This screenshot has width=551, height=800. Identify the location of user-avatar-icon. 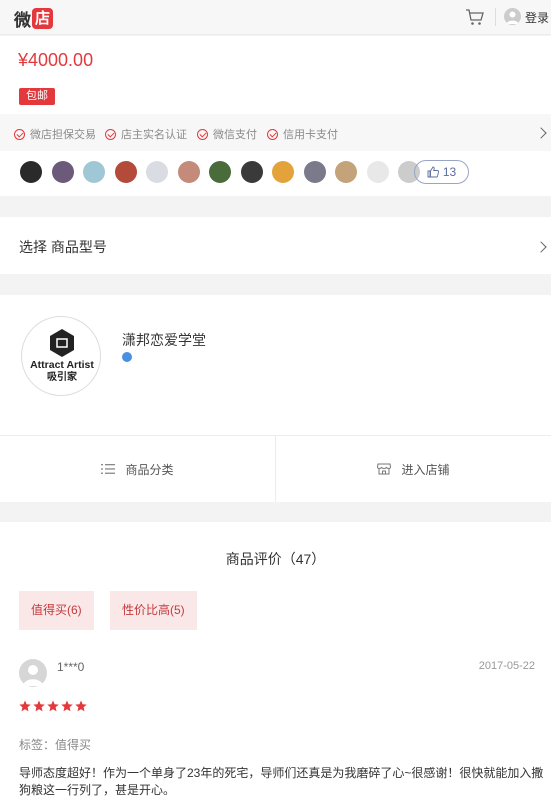
(512, 16).